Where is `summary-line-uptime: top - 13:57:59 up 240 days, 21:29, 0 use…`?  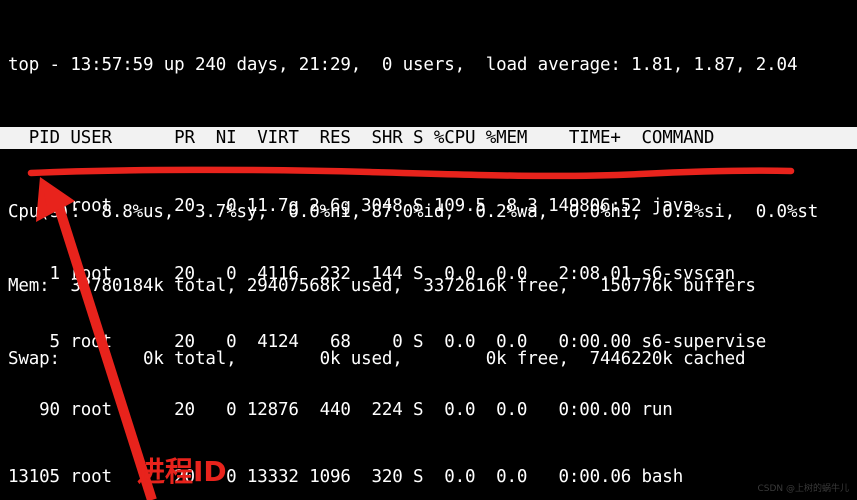
summary-line-uptime: top - 13:57:59 up 240 days, 21:29, 0 use… is located at coordinates (403, 65).